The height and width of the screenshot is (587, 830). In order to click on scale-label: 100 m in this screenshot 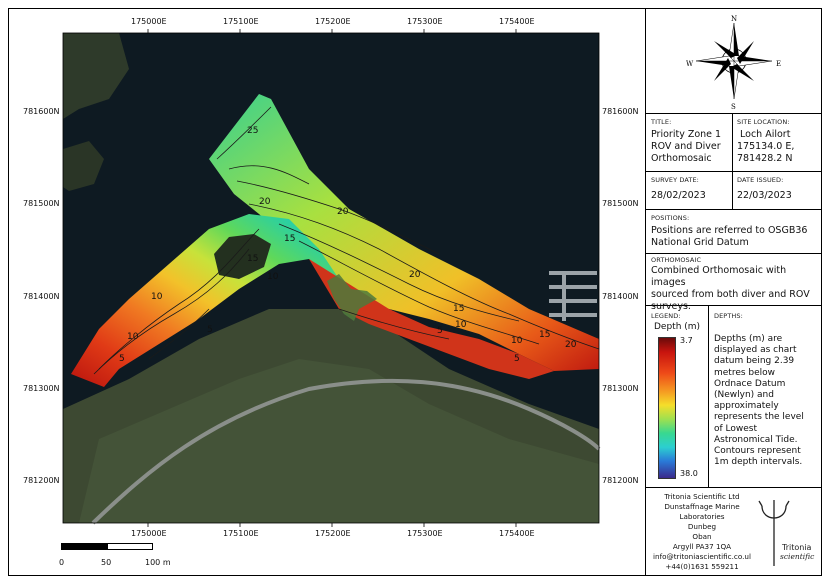, I will do `click(158, 562)`.